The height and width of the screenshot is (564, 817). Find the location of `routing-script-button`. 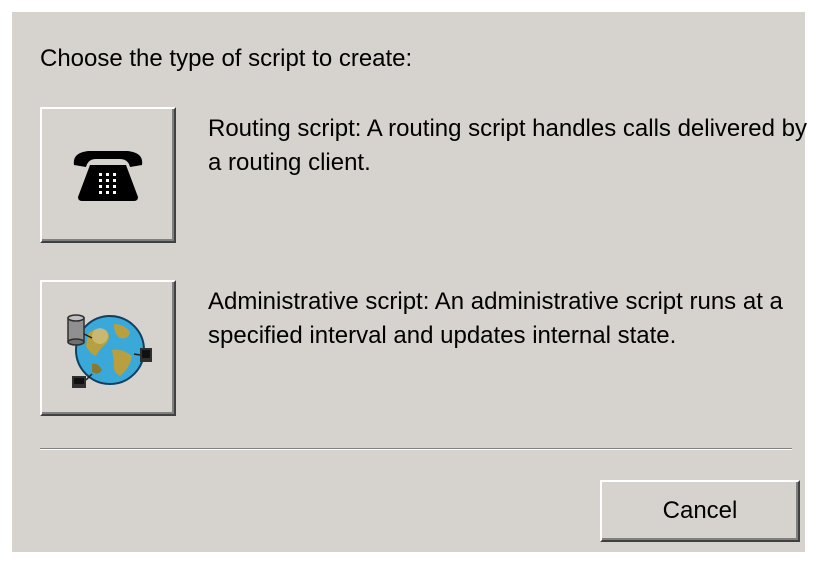

routing-script-button is located at coordinates (108, 175).